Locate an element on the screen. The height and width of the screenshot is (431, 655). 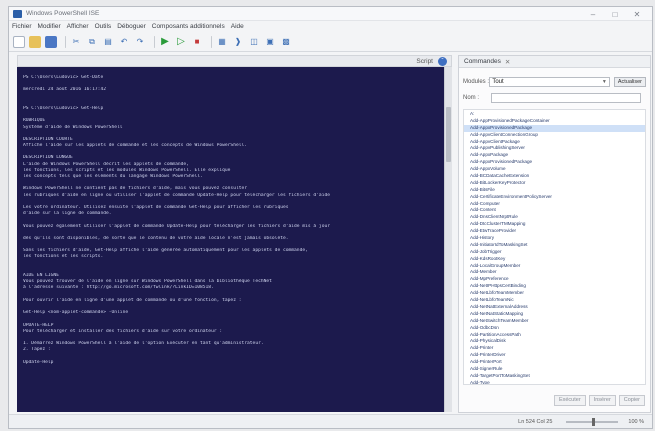
copy-icon: ⧉ is located at coordinates (92, 42).